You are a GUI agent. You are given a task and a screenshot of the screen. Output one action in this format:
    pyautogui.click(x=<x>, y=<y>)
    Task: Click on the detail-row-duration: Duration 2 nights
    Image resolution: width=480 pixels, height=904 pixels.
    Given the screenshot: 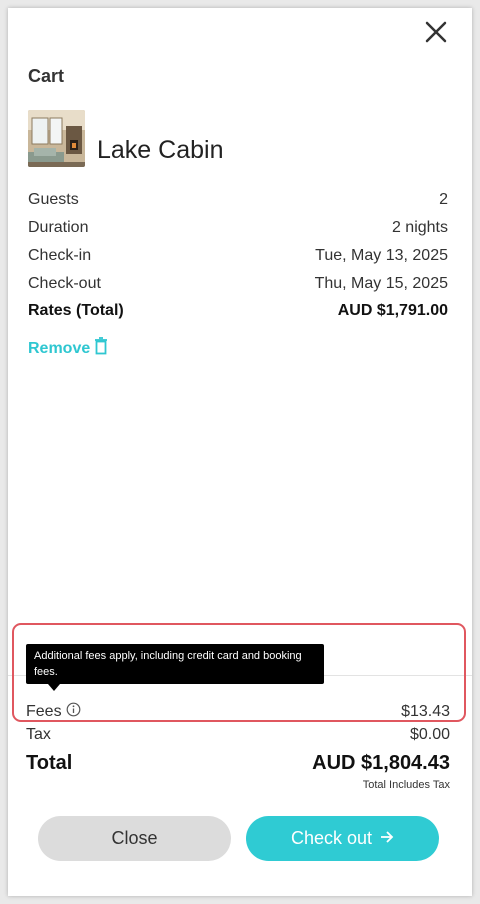 What is the action you would take?
    pyautogui.click(x=238, y=228)
    